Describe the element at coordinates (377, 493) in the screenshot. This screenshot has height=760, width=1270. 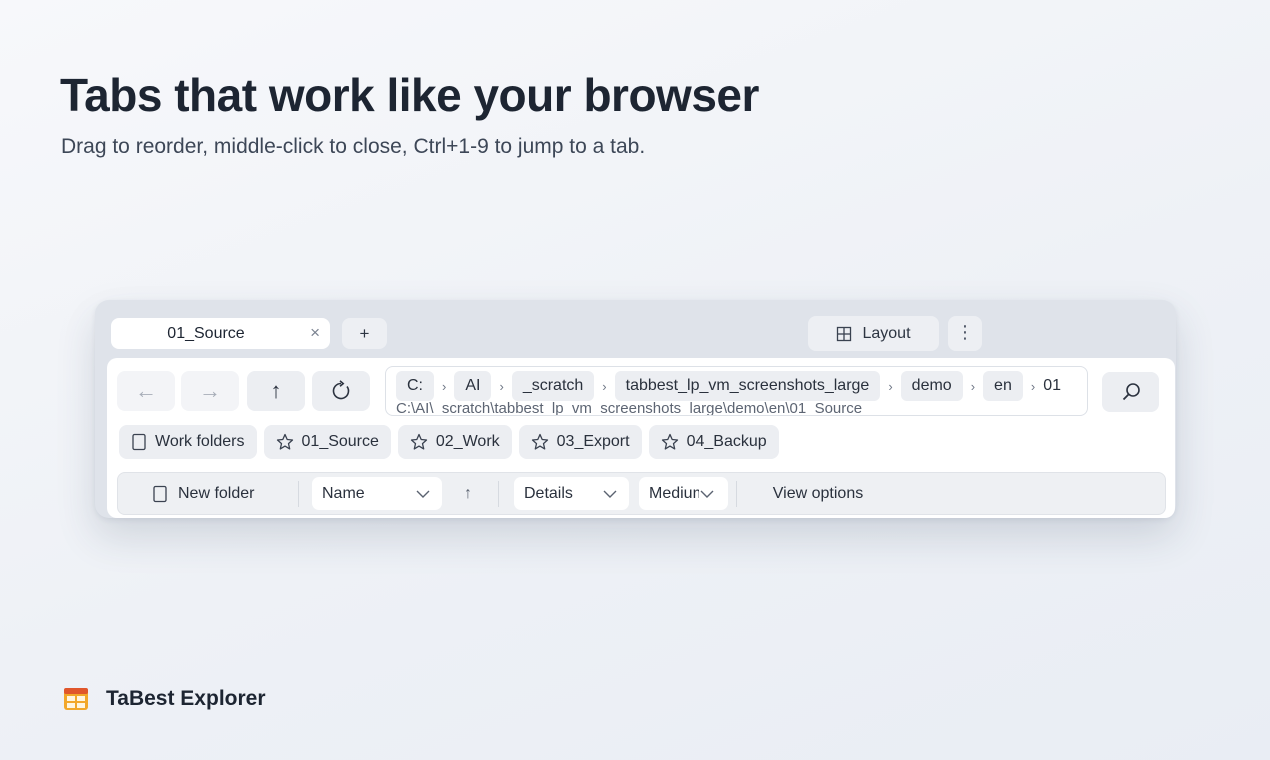
I see `sort-field-select: Name` at that location.